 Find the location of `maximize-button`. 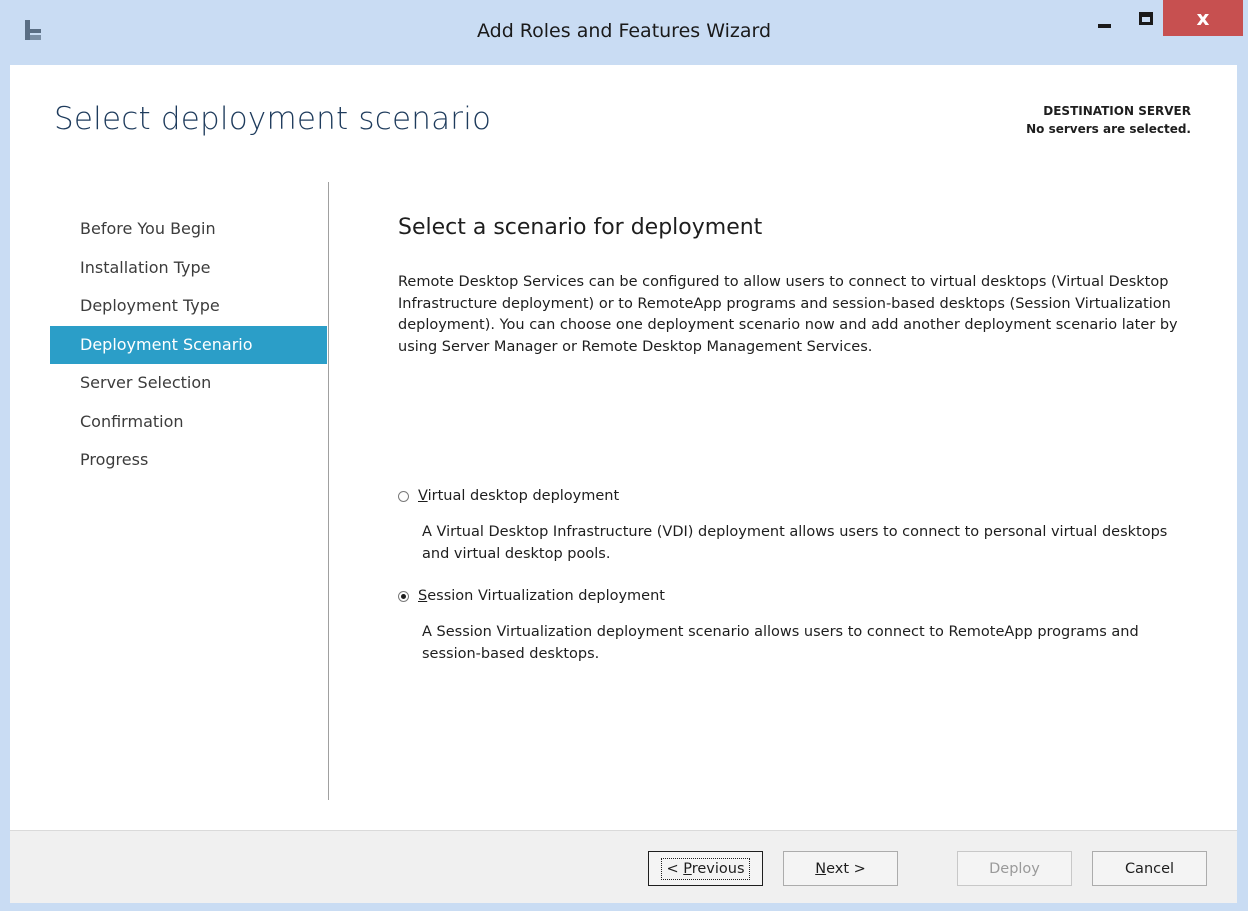

maximize-button is located at coordinates (1145, 20).